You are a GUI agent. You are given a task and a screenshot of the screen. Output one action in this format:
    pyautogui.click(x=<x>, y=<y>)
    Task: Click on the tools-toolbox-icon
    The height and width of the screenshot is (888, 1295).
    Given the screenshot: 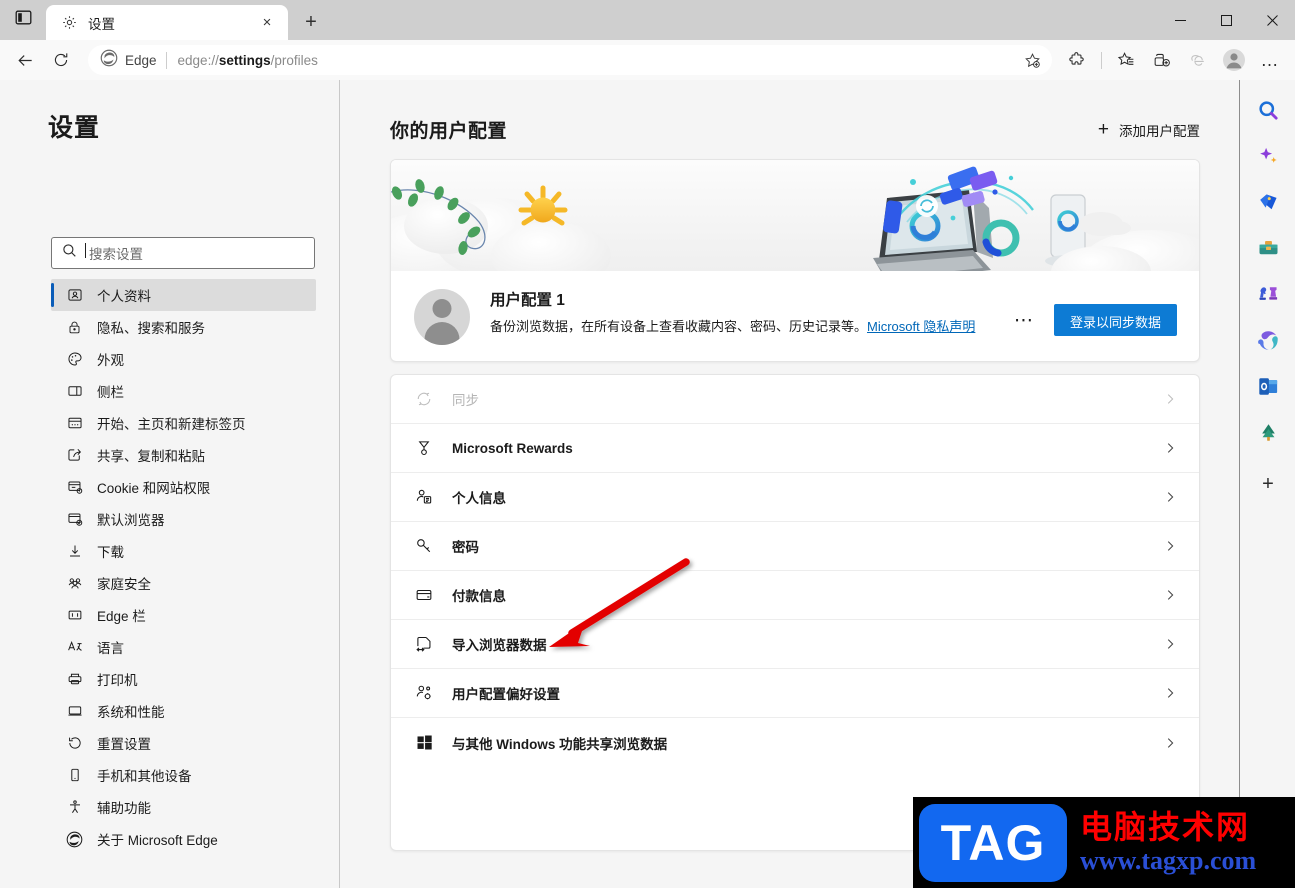 What is the action you would take?
    pyautogui.click(x=1268, y=248)
    